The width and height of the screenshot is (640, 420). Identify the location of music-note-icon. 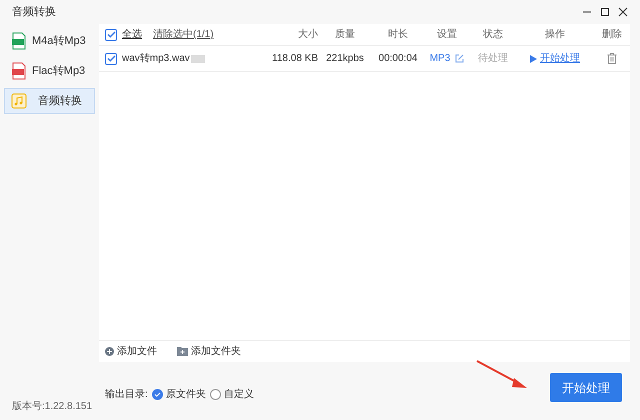
(19, 101).